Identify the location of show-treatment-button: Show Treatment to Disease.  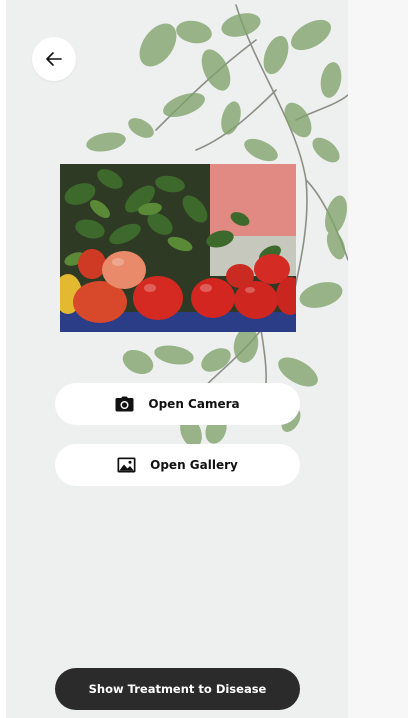
(177, 689).